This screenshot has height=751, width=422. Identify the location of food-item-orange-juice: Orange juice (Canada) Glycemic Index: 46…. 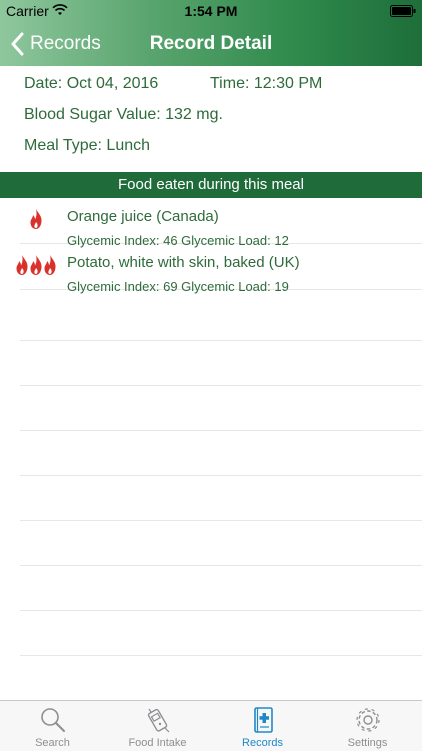
(221, 223).